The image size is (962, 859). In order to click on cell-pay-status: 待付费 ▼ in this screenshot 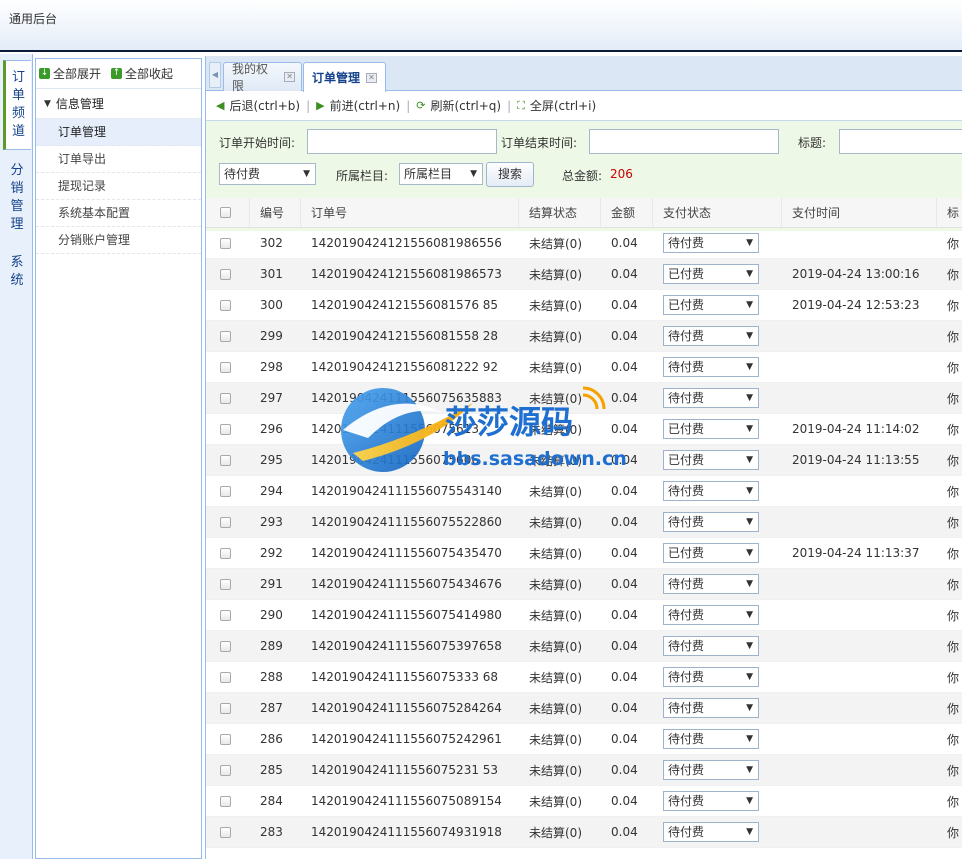, I will do `click(717, 832)`.